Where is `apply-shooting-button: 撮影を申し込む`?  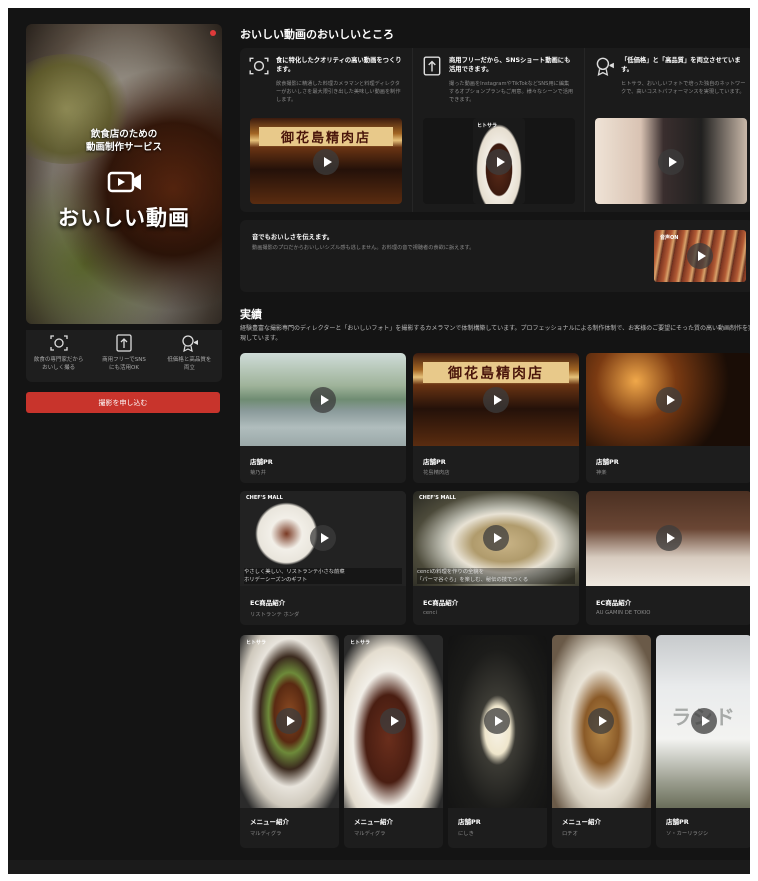
apply-shooting-button: 撮影を申し込む is located at coordinates (123, 402).